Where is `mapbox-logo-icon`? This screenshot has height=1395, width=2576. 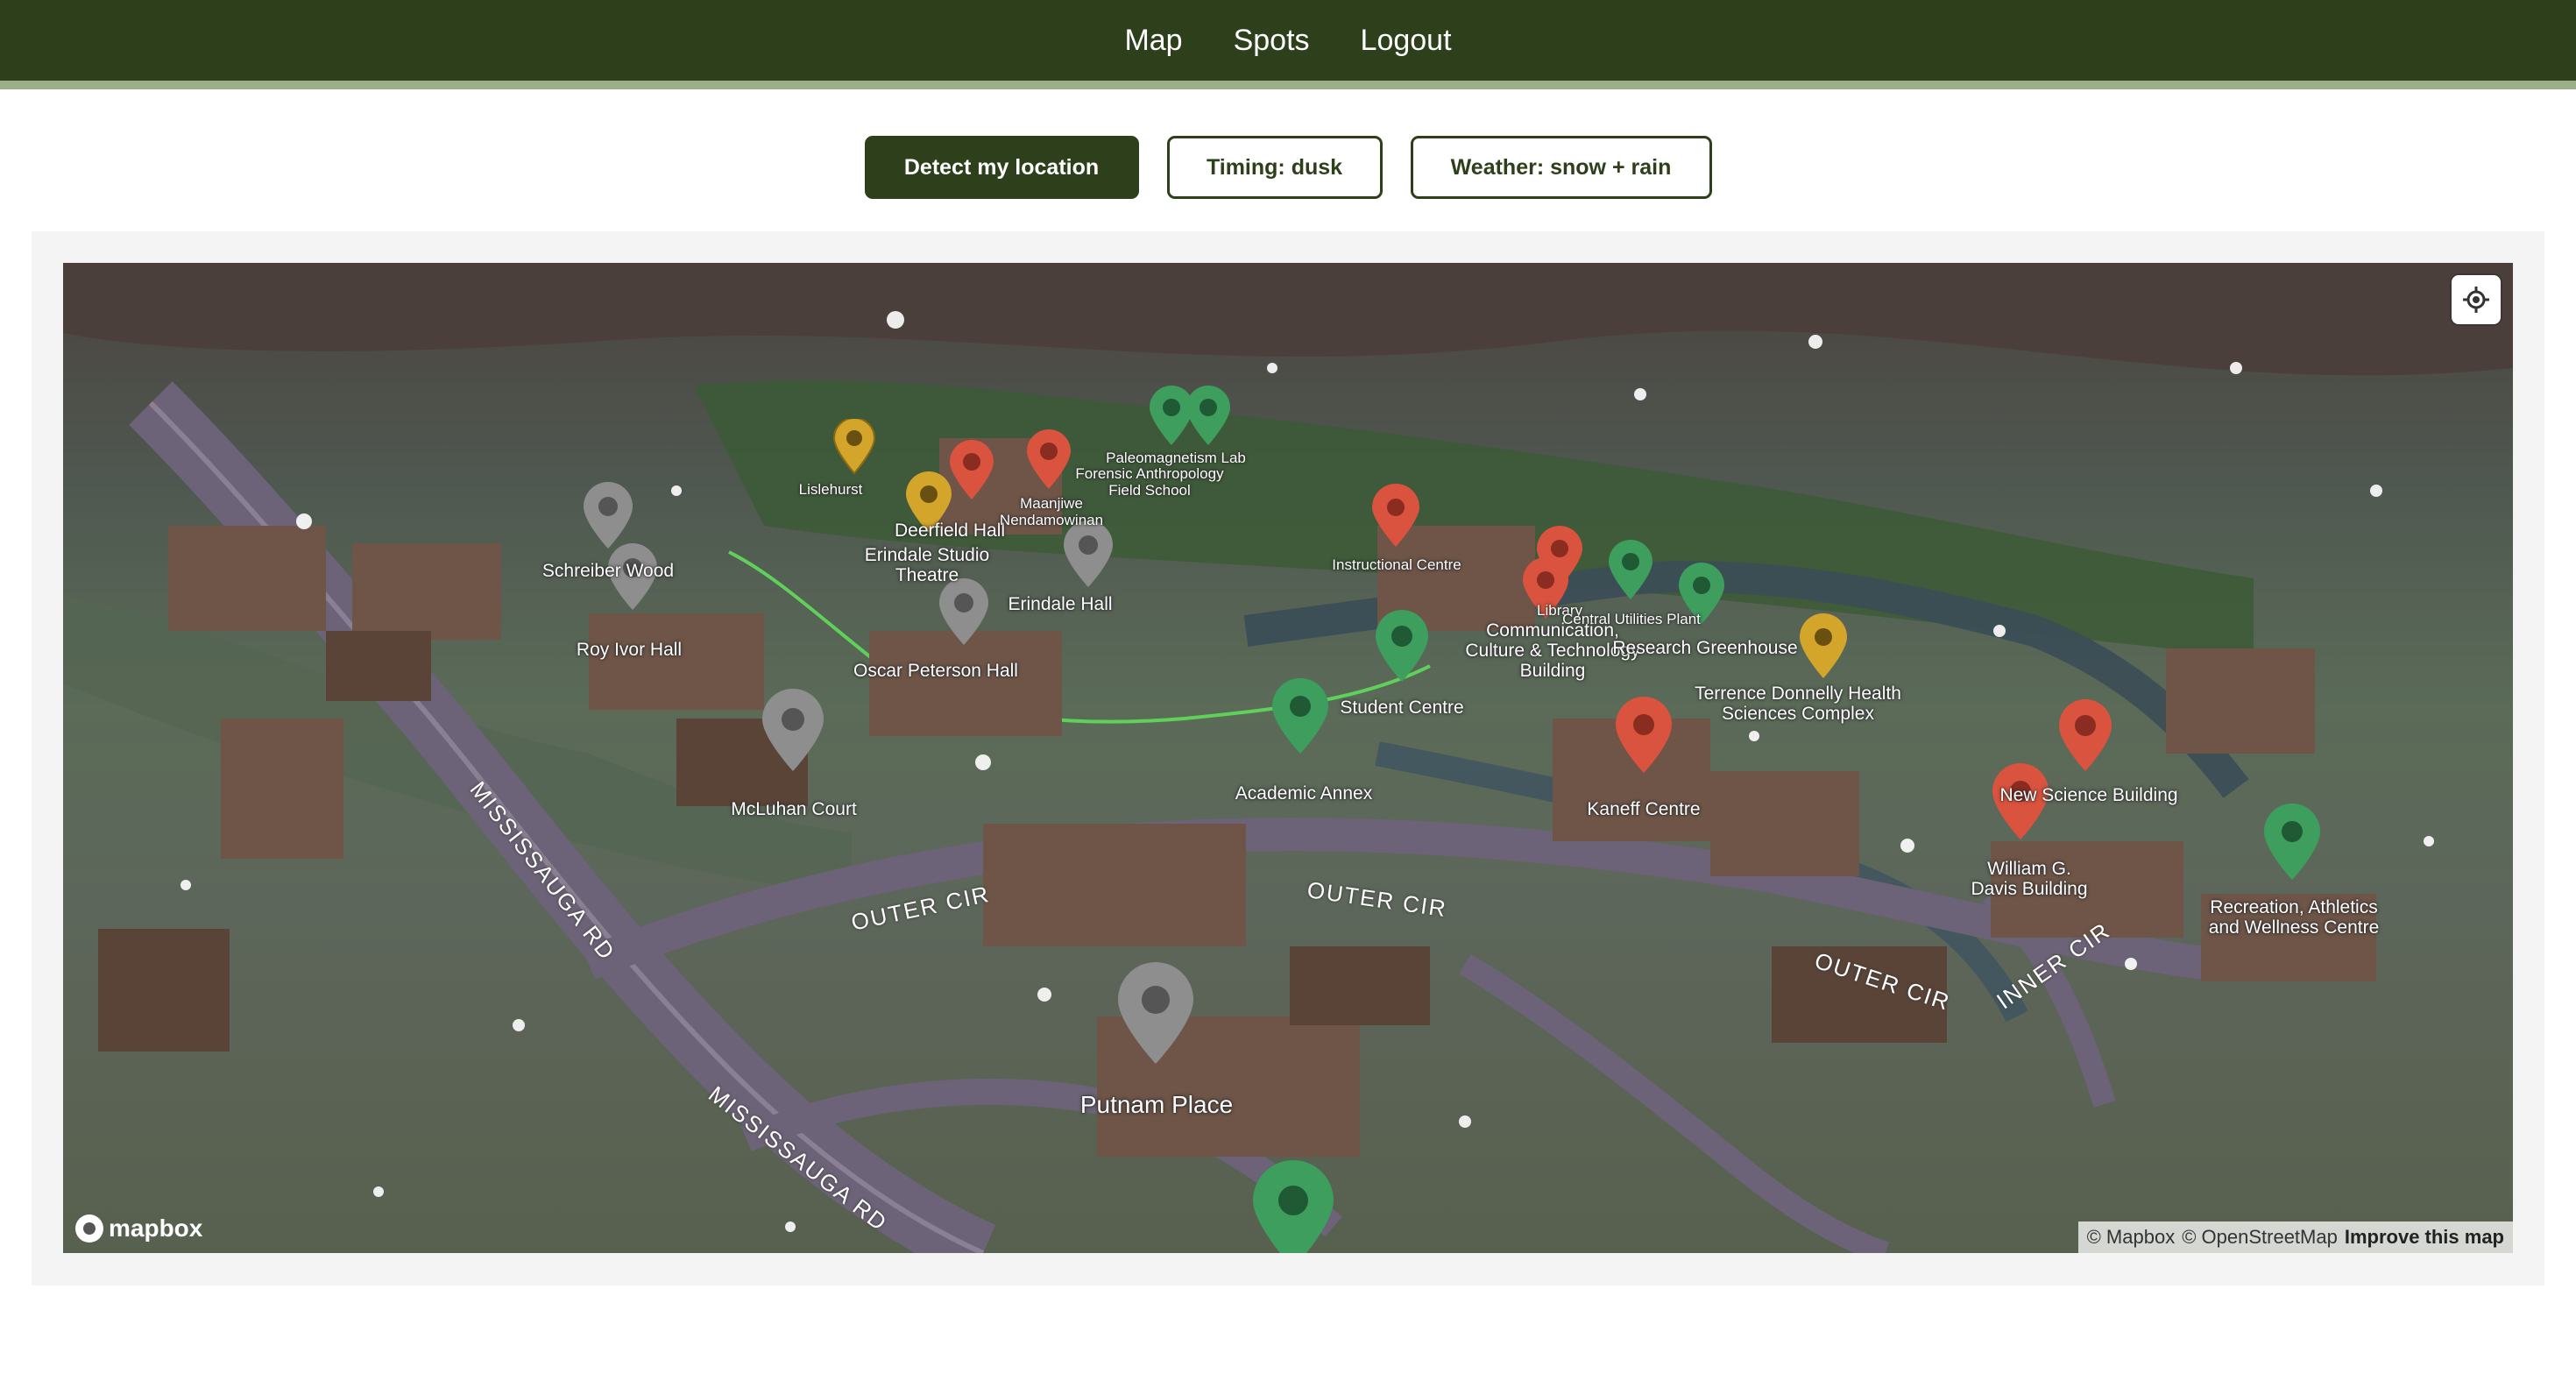
mapbox-logo-icon is located at coordinates (89, 1228).